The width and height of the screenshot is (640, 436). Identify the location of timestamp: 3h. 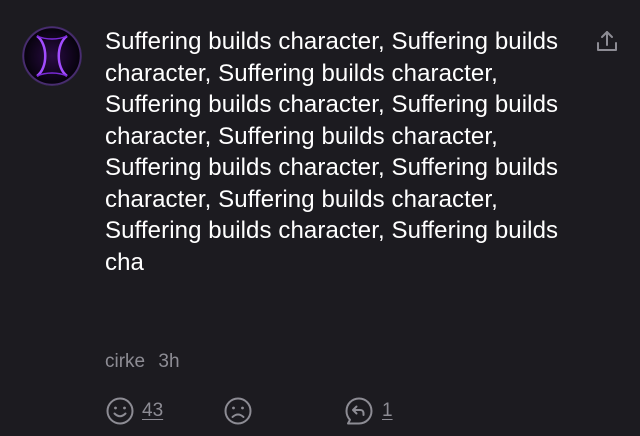
(169, 361).